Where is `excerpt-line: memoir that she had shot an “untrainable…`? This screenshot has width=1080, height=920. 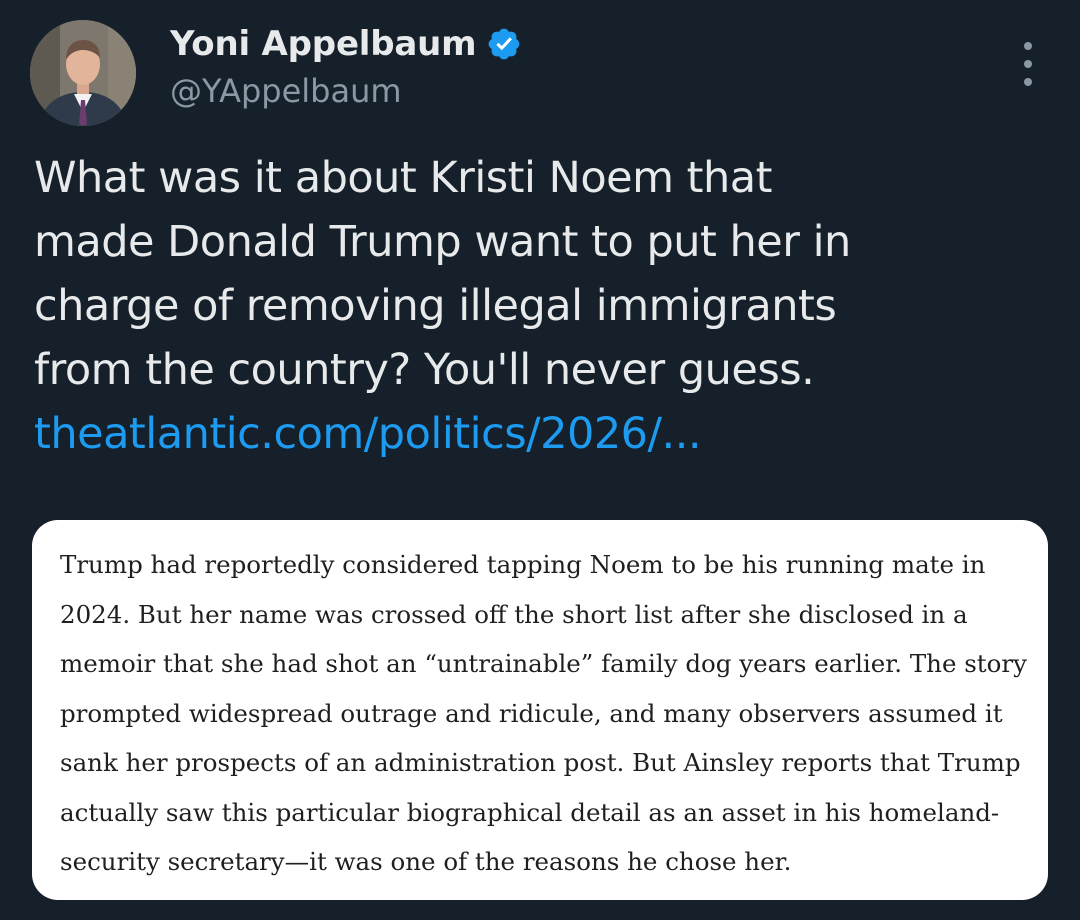
excerpt-line: memoir that she had shot an “untrainable… is located at coordinates (543, 663).